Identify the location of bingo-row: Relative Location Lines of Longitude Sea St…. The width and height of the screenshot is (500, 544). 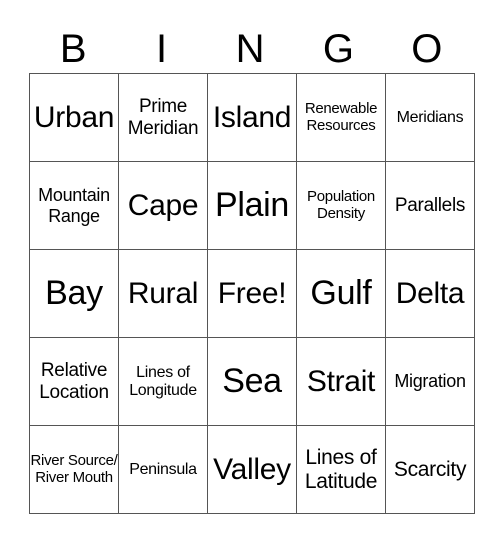
(252, 381).